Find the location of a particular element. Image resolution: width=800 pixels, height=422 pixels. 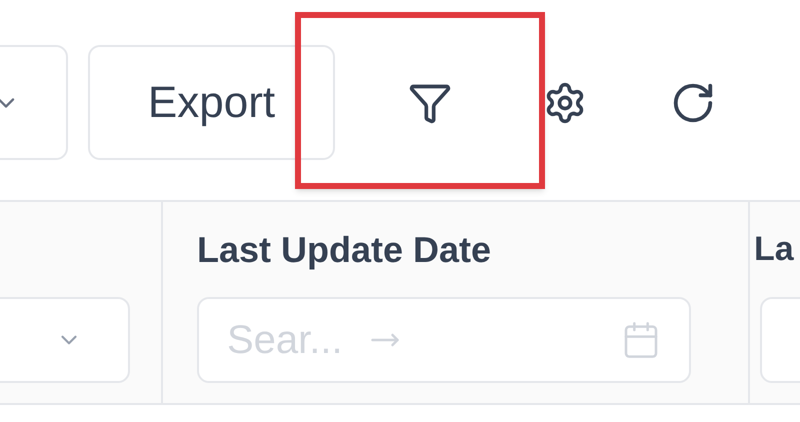

select-field is located at coordinates (65, 340).